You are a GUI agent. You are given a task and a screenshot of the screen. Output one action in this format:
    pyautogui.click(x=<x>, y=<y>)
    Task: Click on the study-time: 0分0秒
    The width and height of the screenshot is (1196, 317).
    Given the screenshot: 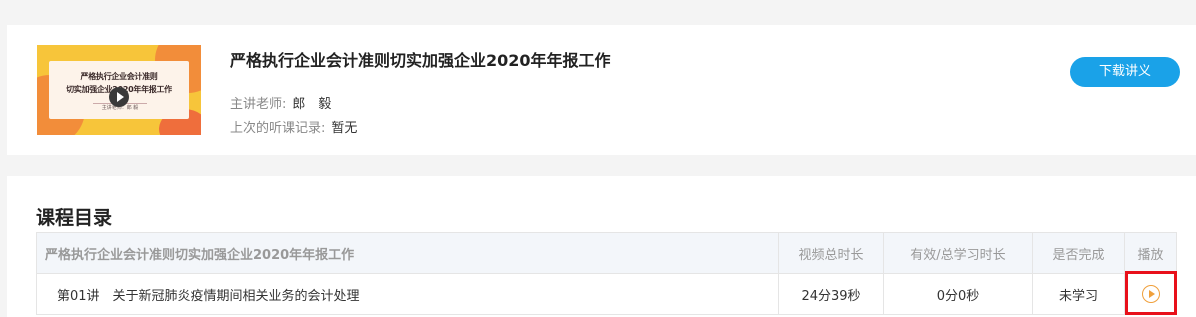 What is the action you would take?
    pyautogui.click(x=958, y=294)
    